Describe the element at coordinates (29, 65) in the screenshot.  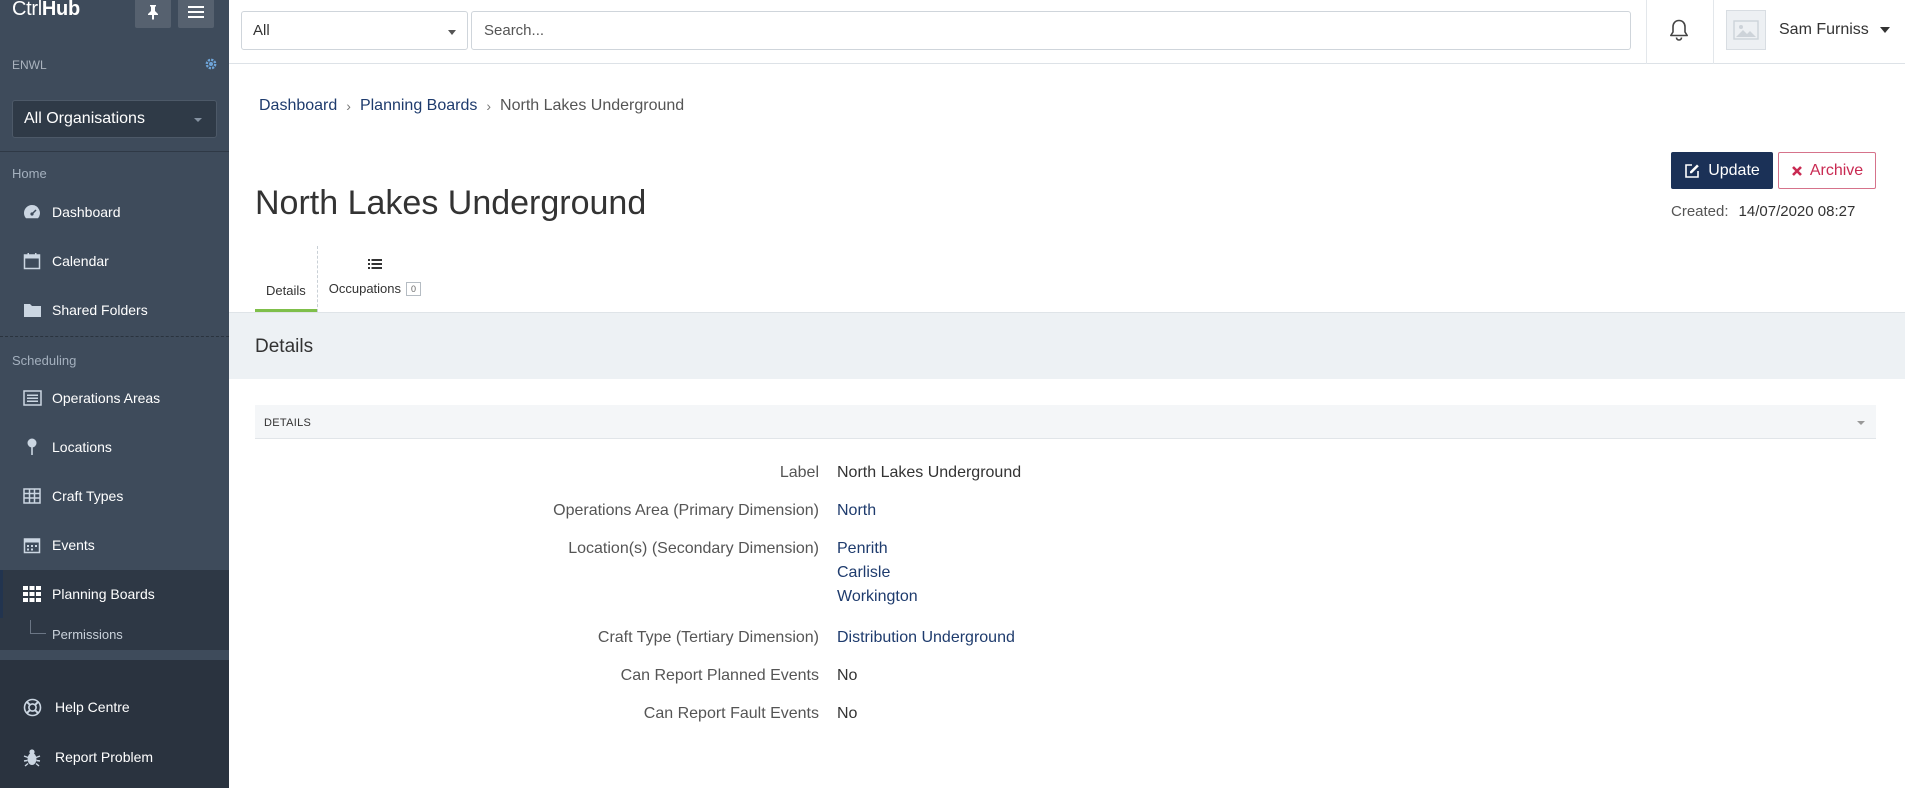
I see `org-code: ENWL` at that location.